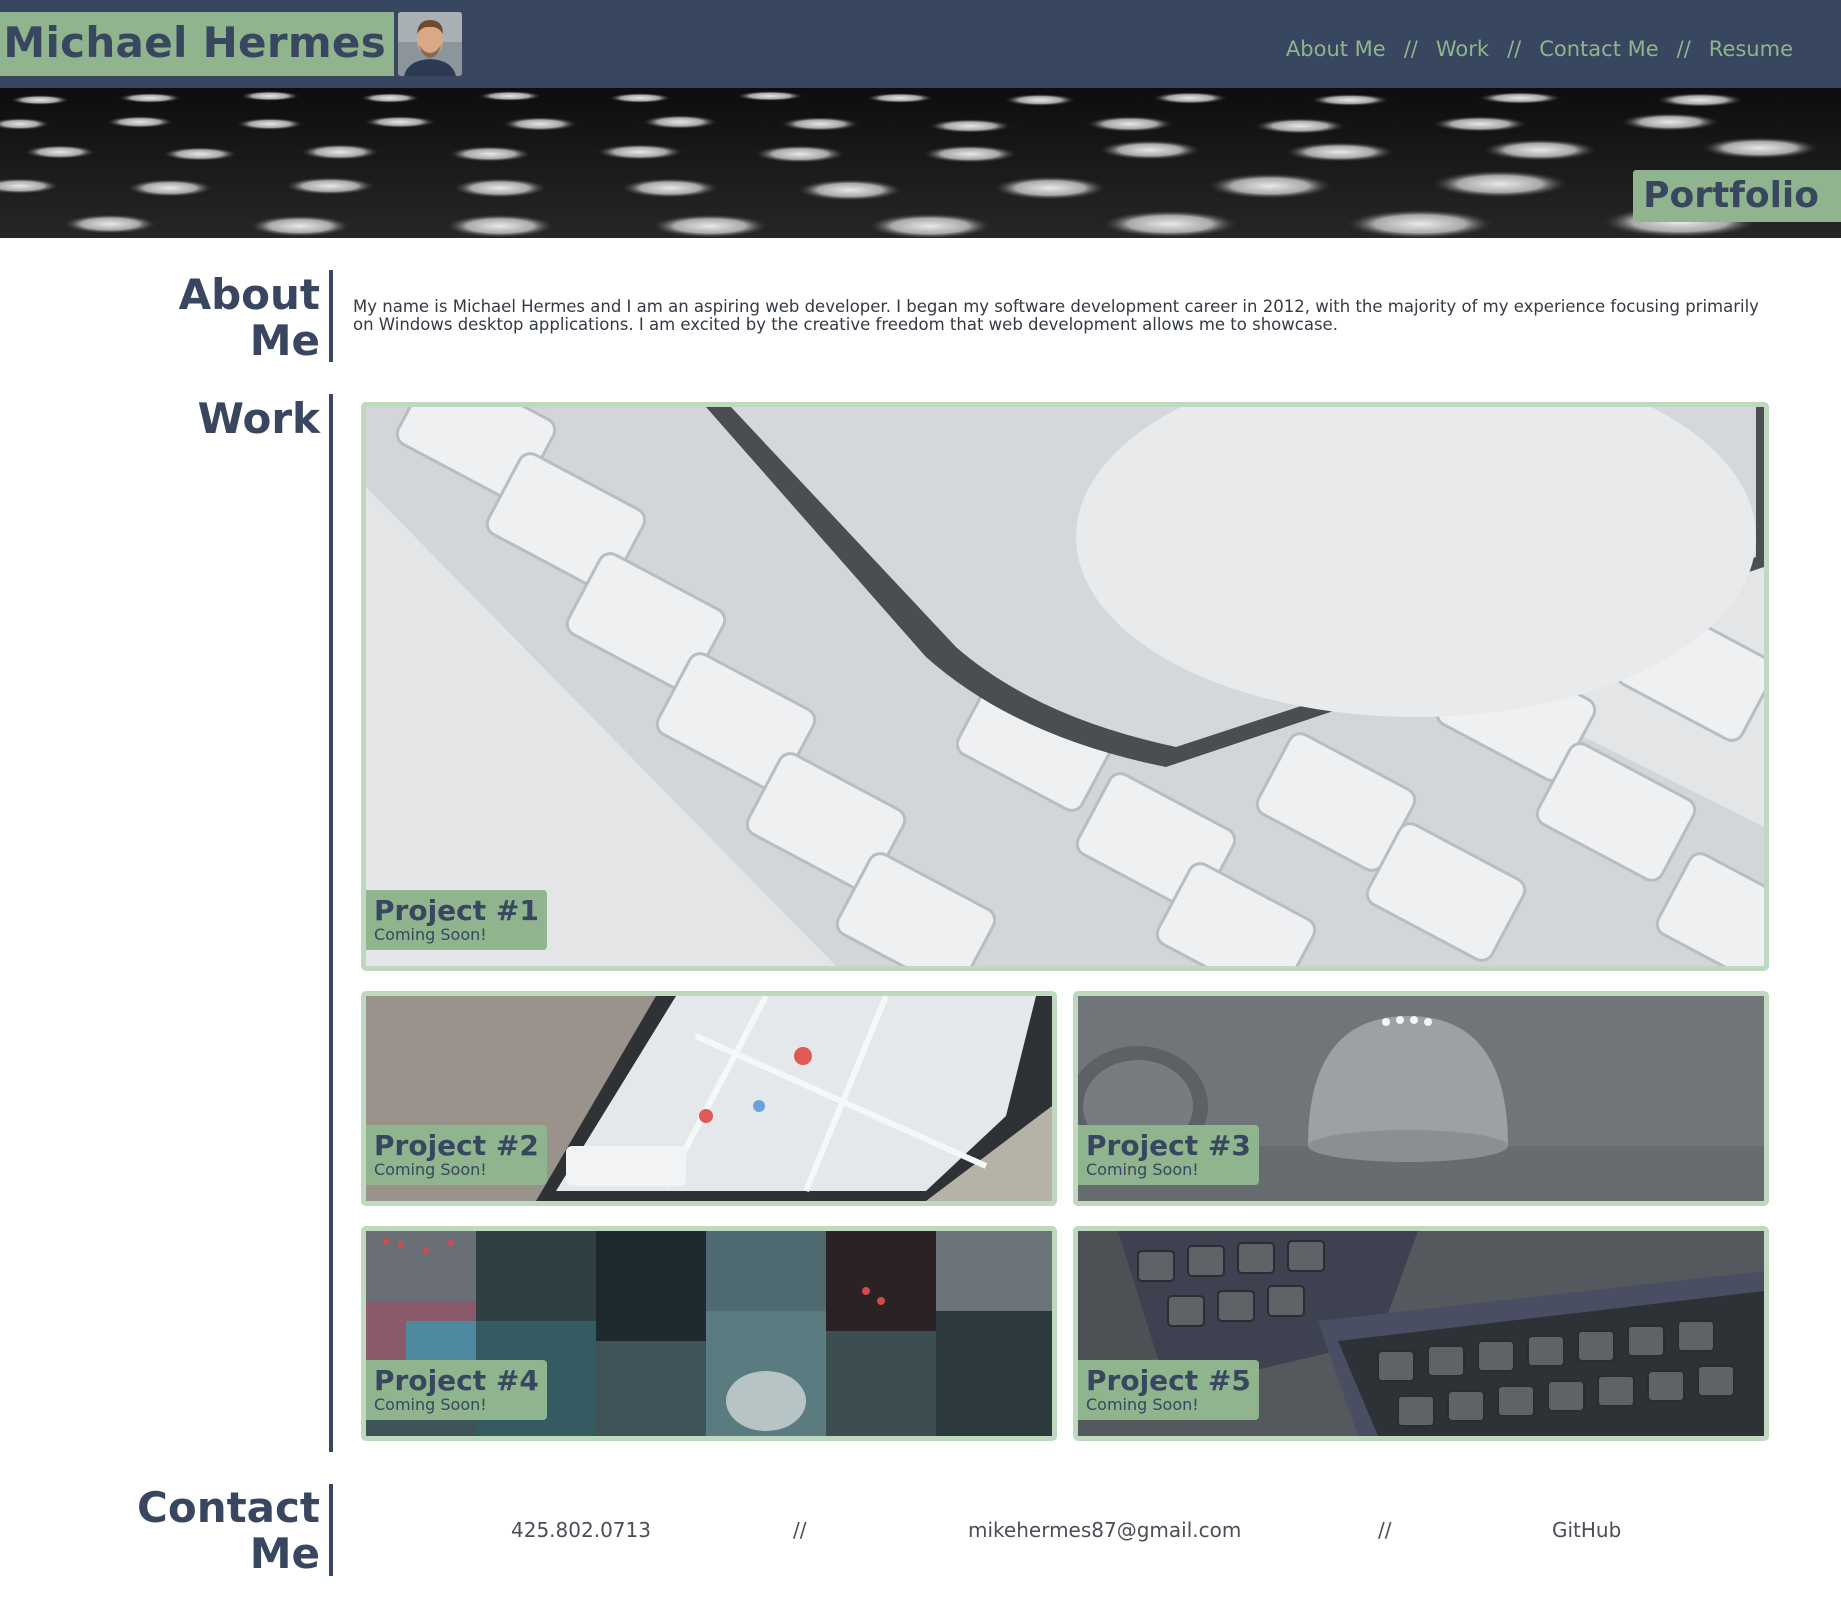 This screenshot has width=1841, height=1608. I want to click on project-title-3: Project #3, so click(1168, 1145).